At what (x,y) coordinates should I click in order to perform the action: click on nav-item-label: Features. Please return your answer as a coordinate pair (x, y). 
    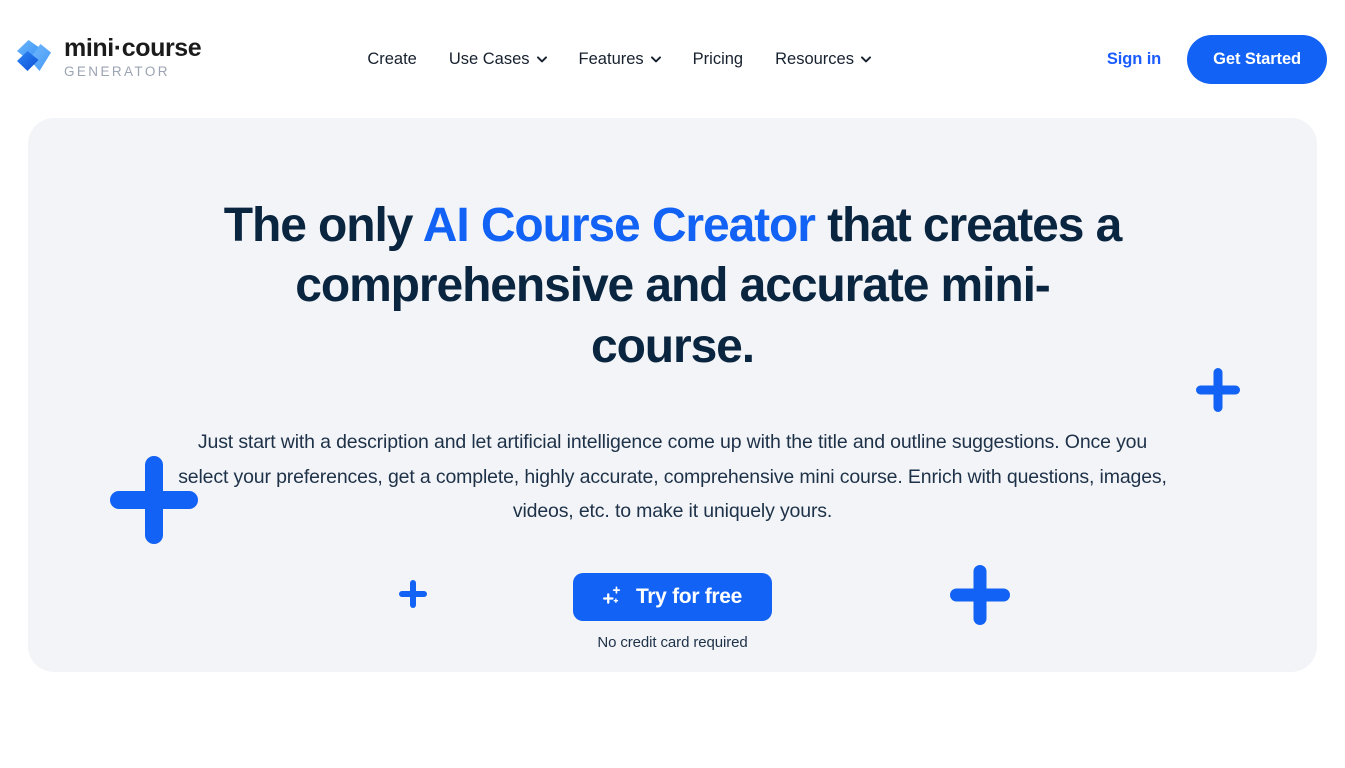
    Looking at the image, I should click on (611, 58).